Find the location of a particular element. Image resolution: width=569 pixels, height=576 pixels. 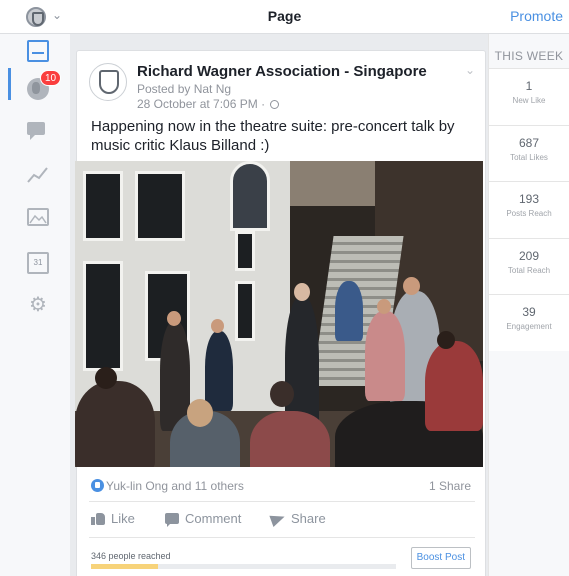

top-bar: ⌄ Page Promote is located at coordinates (284, 17).